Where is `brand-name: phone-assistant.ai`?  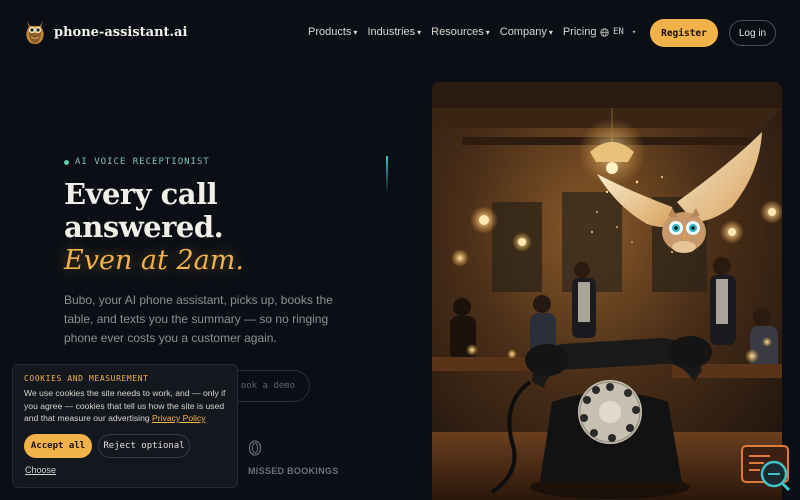
brand-name: phone-assistant.ai is located at coordinates (121, 32).